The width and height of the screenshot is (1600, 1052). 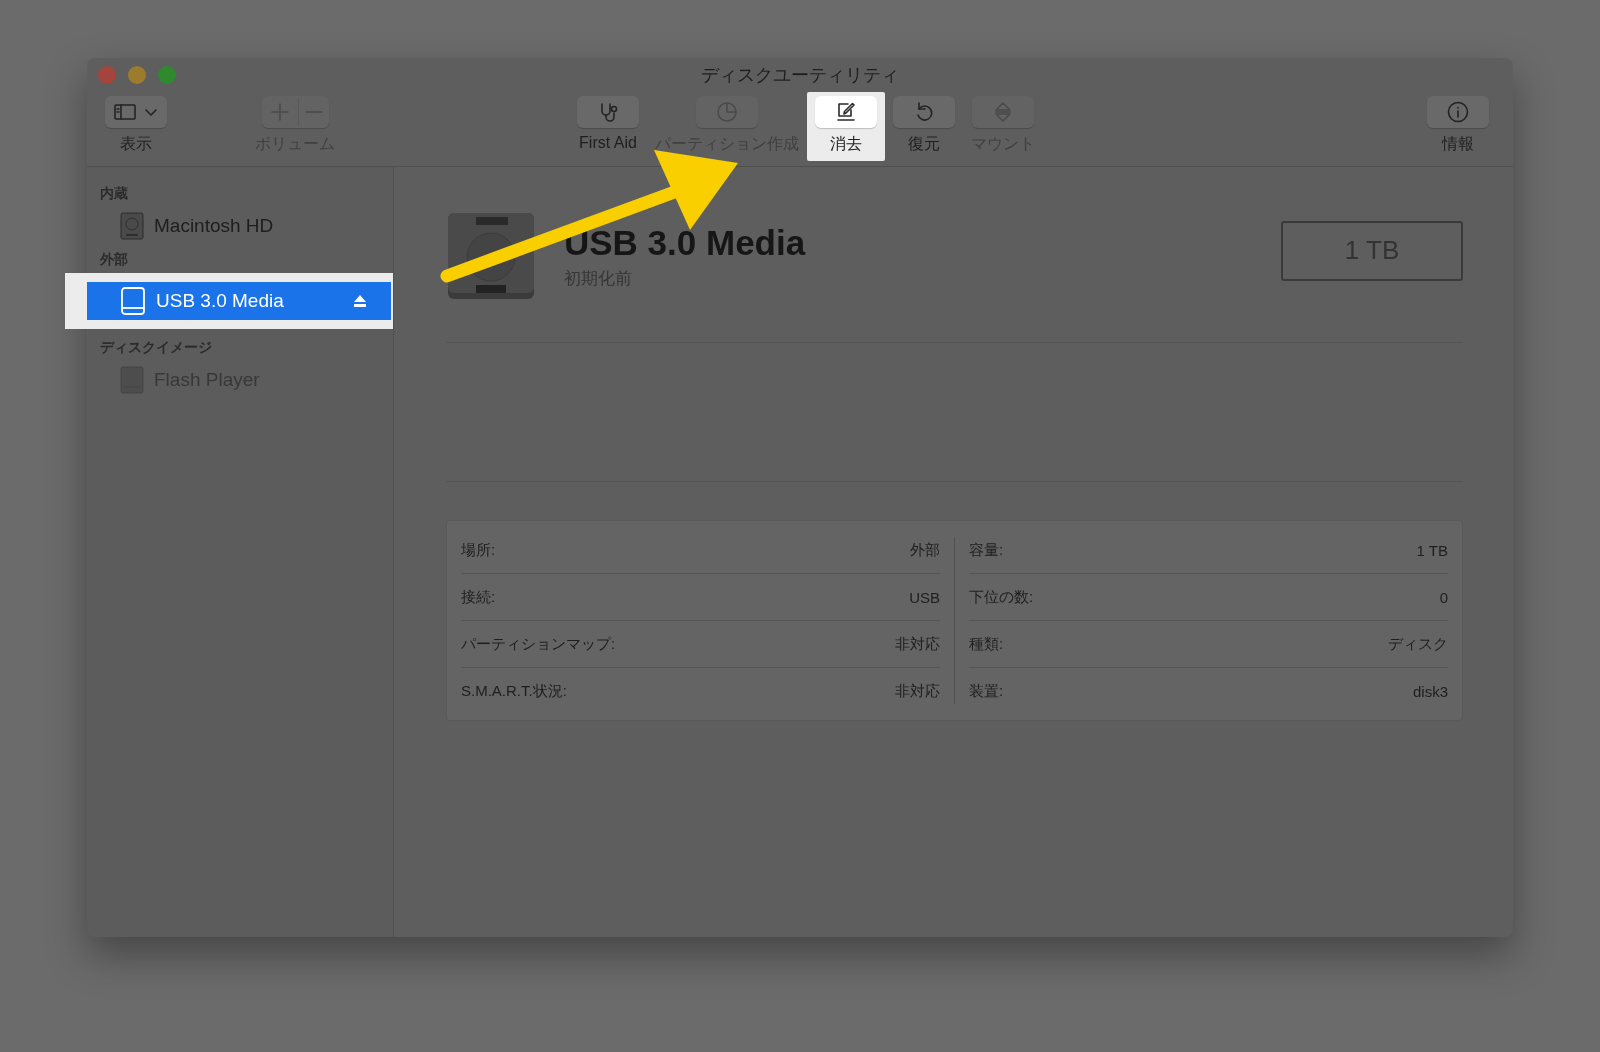 I want to click on info-toolbar-button, so click(x=1458, y=112).